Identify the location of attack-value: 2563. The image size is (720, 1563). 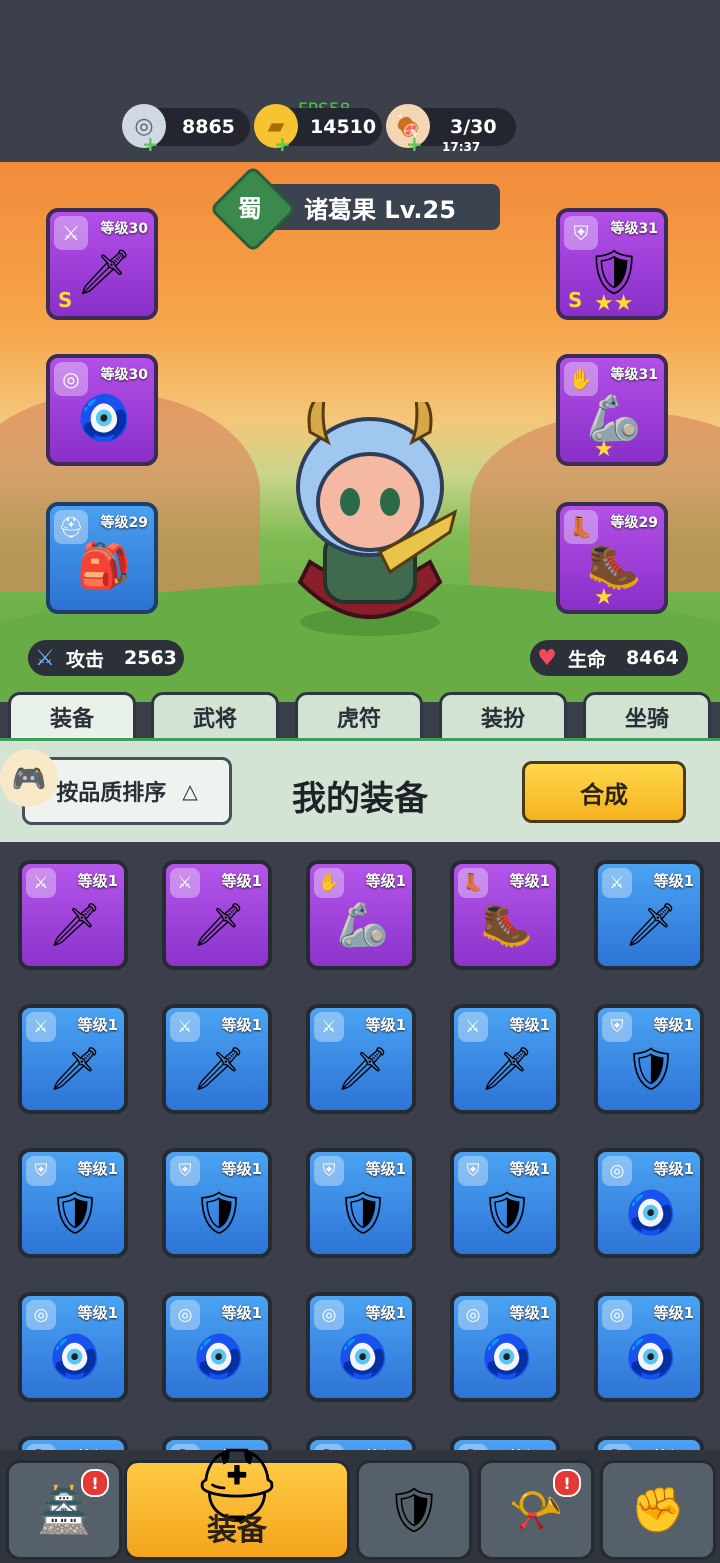
(150, 658).